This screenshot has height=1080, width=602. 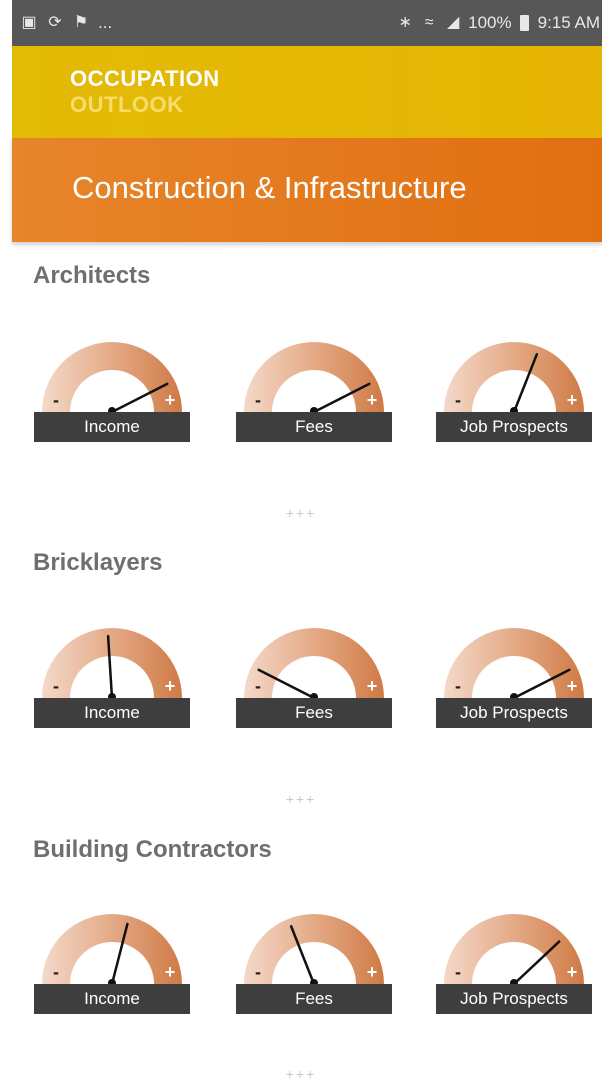 What do you see at coordinates (429, 22) in the screenshot?
I see `wifi-icon: ≈` at bounding box center [429, 22].